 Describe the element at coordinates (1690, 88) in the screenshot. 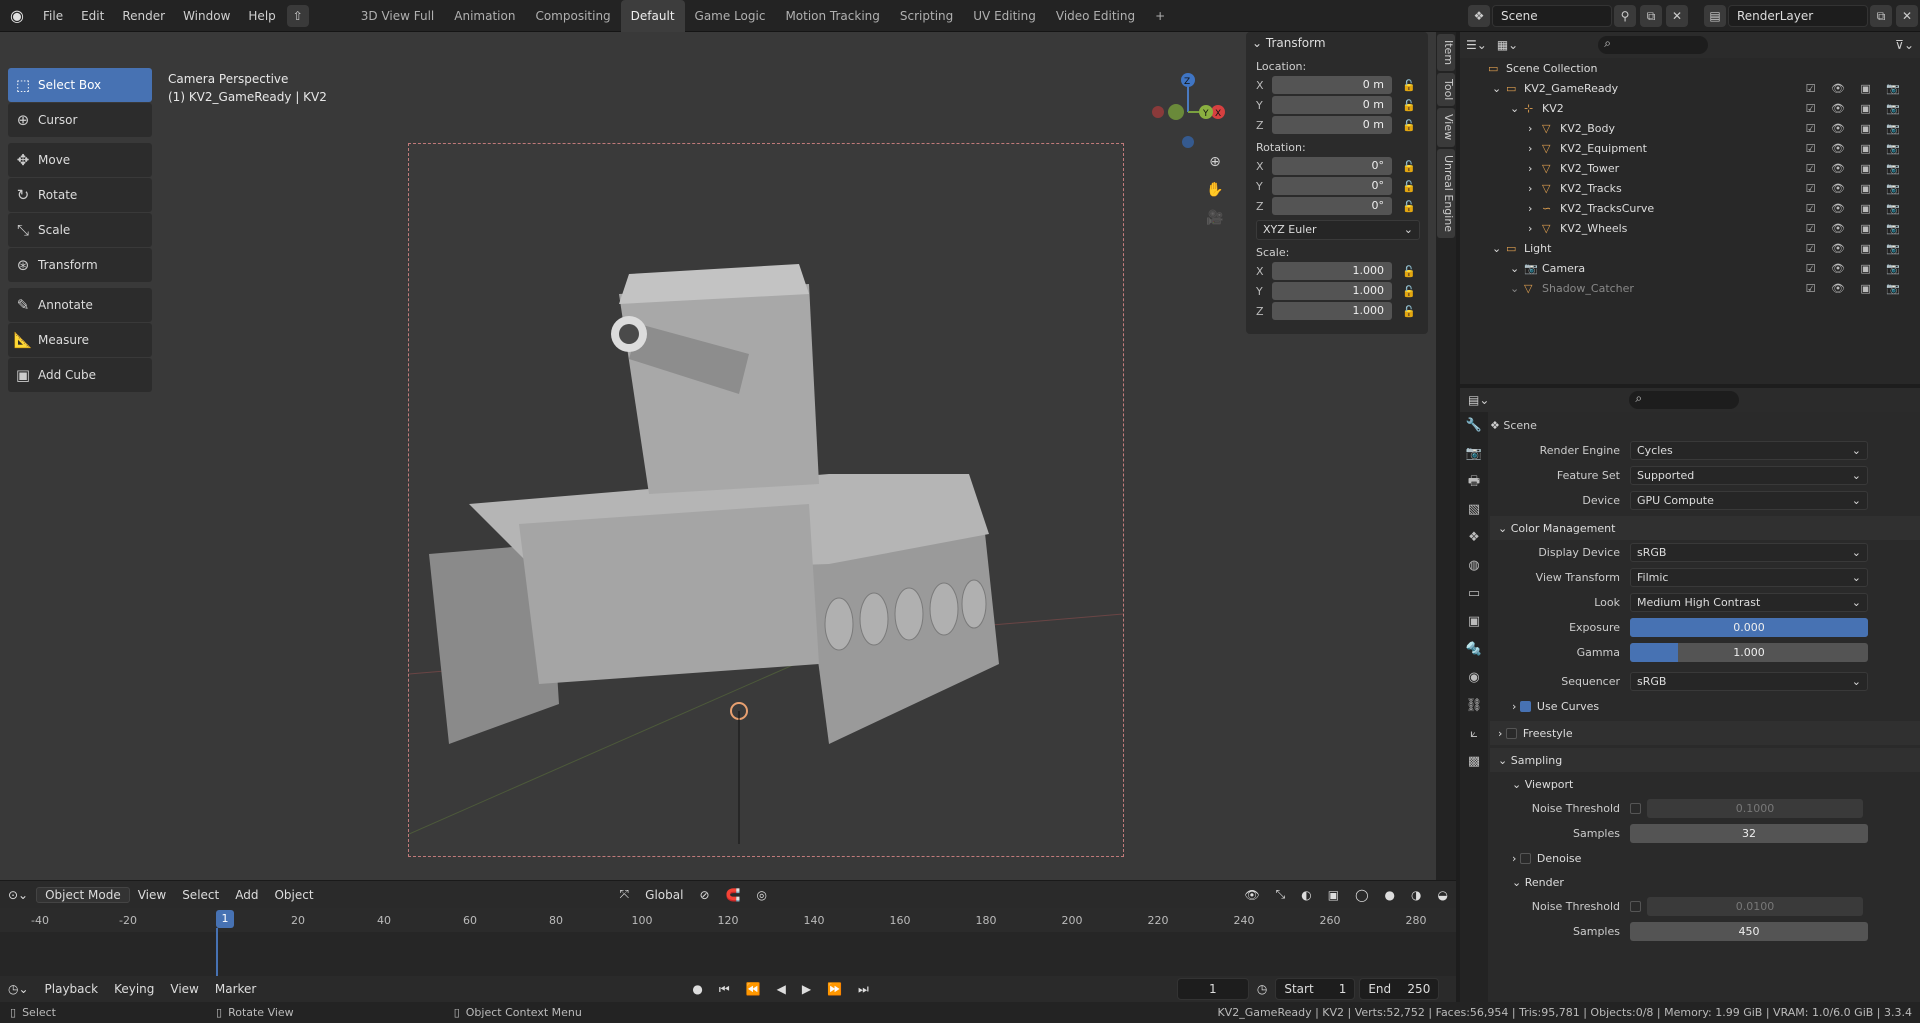

I see `outliner-item-kv2-gameready: ⌄ ▭ KV2_GameReady ☑ 👁 ▣ 📷` at that location.